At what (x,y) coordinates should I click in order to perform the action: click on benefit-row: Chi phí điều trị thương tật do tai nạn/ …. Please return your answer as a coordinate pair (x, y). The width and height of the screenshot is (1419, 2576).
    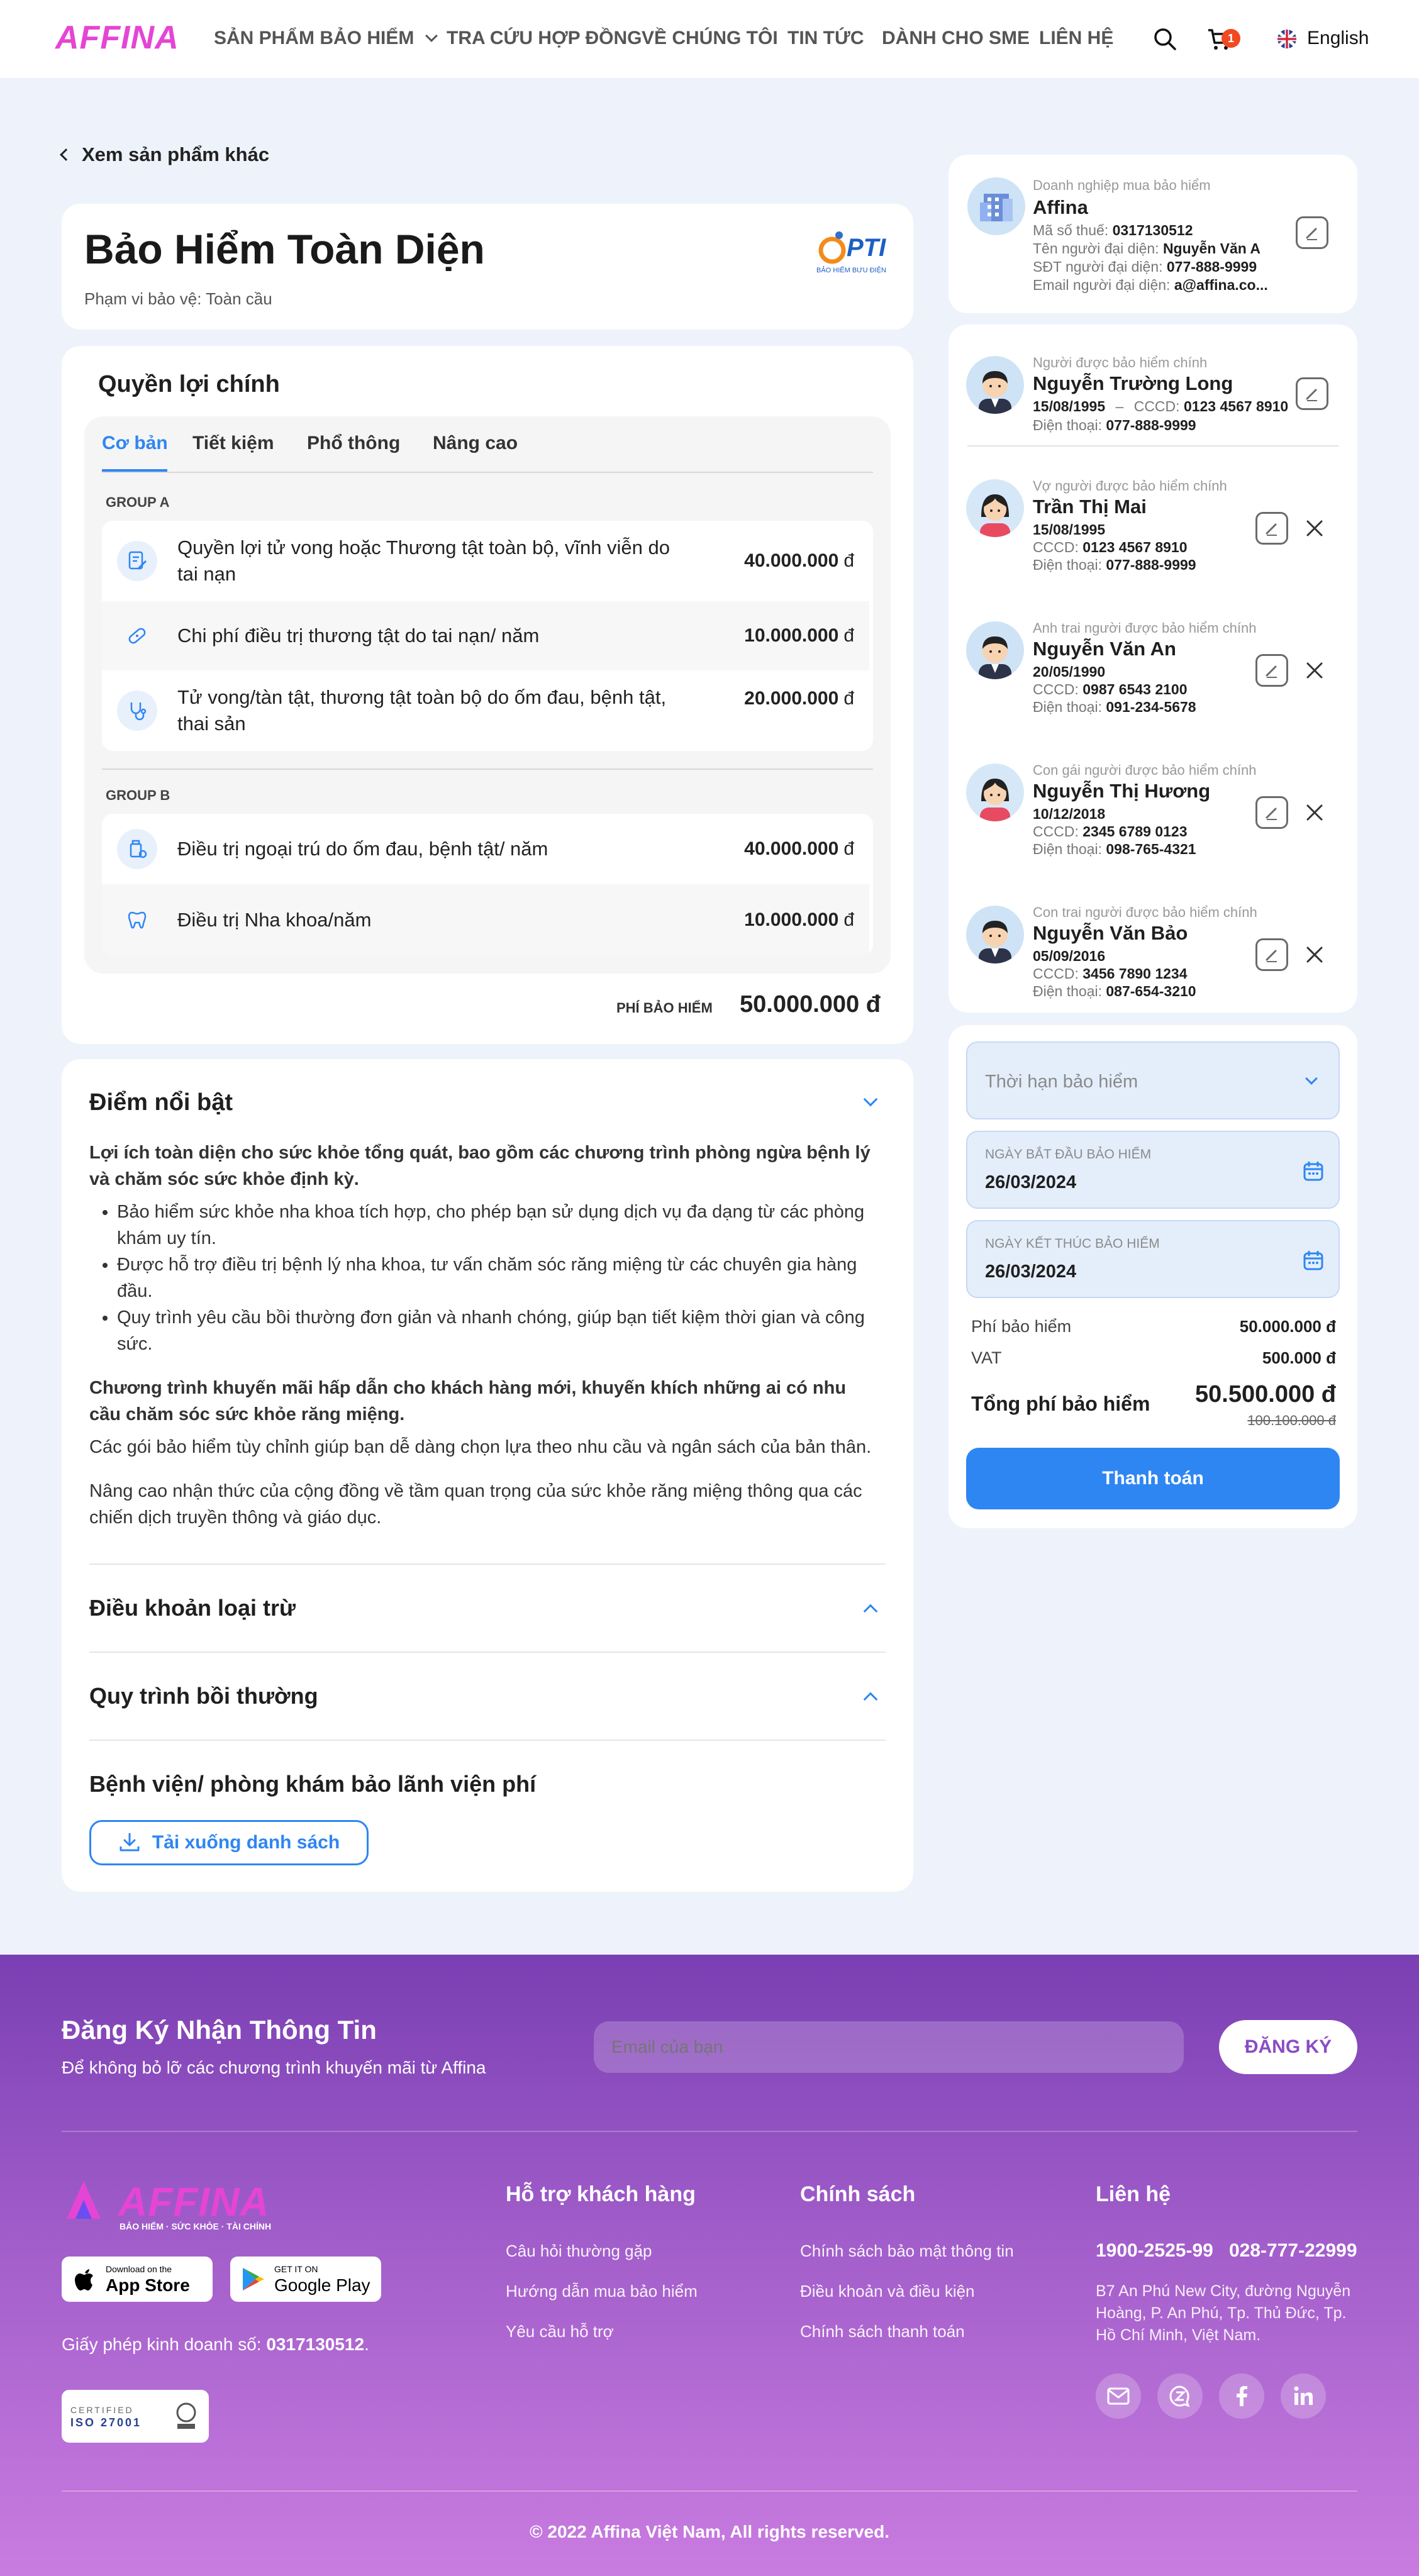
    Looking at the image, I should click on (486, 635).